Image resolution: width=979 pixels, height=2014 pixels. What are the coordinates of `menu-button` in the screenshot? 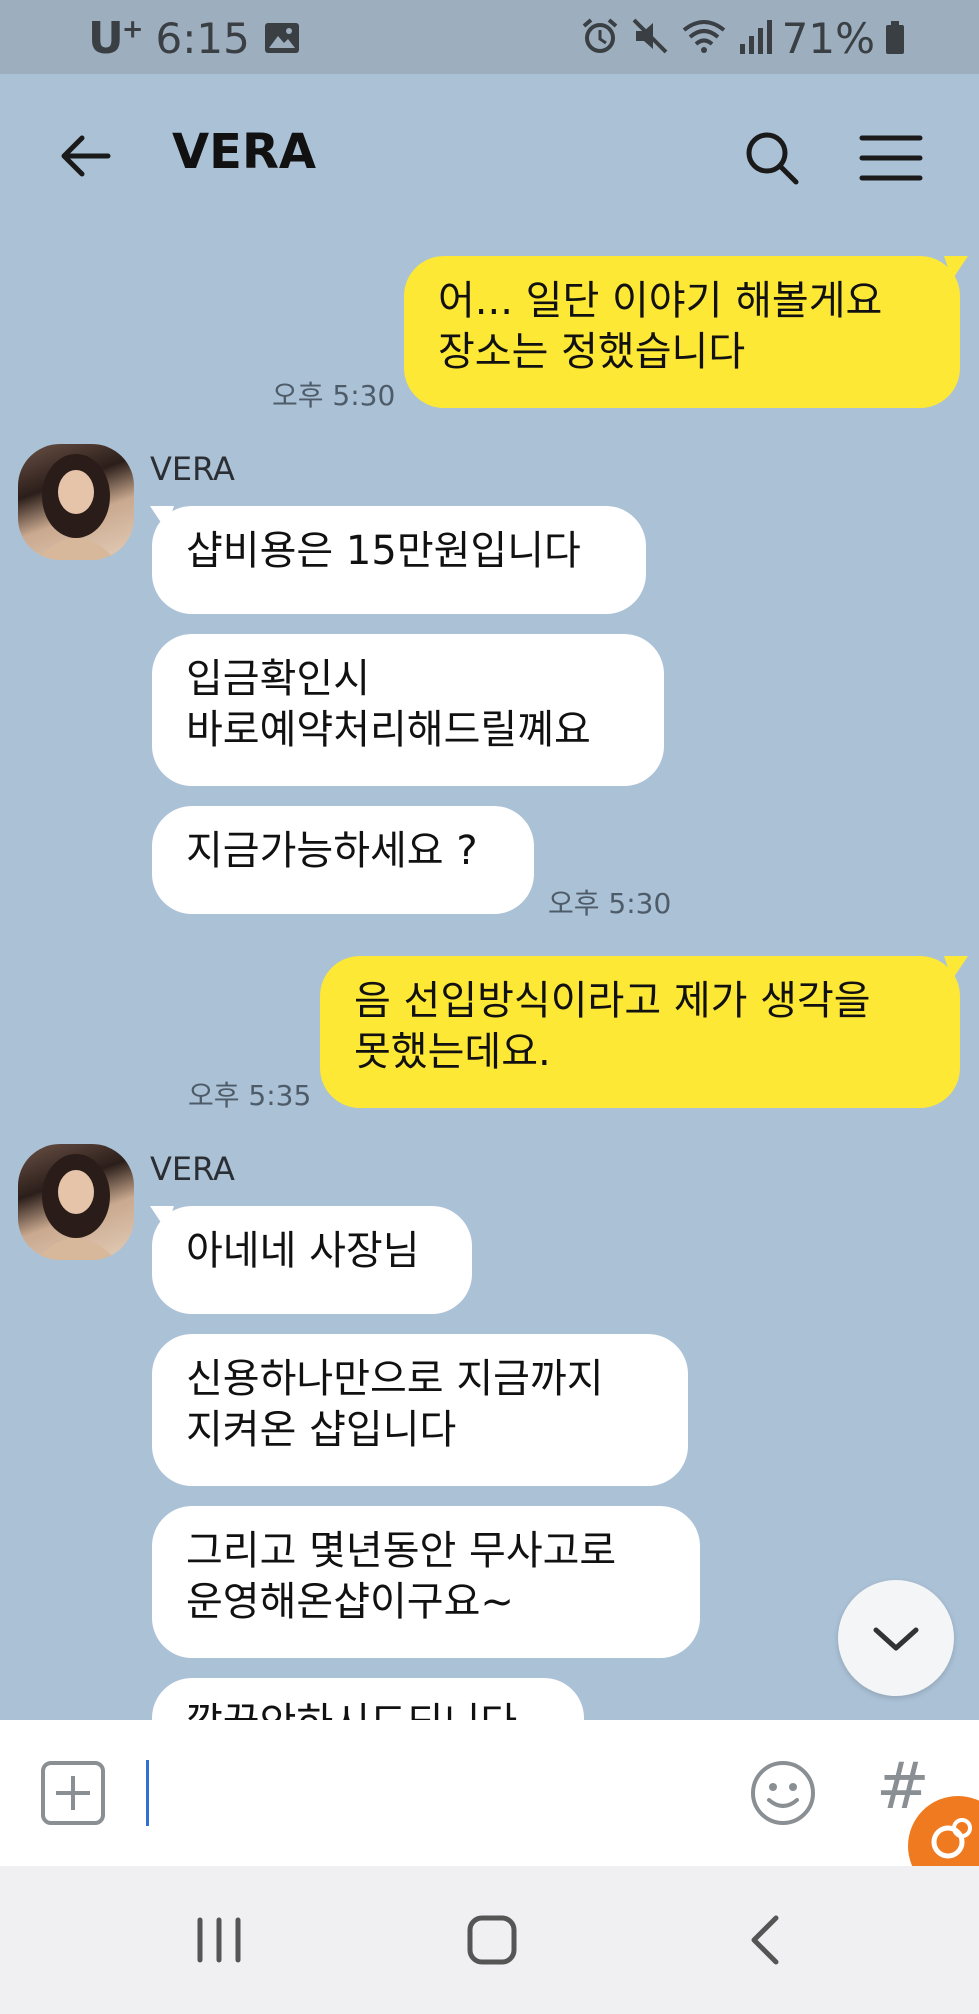 It's located at (891, 158).